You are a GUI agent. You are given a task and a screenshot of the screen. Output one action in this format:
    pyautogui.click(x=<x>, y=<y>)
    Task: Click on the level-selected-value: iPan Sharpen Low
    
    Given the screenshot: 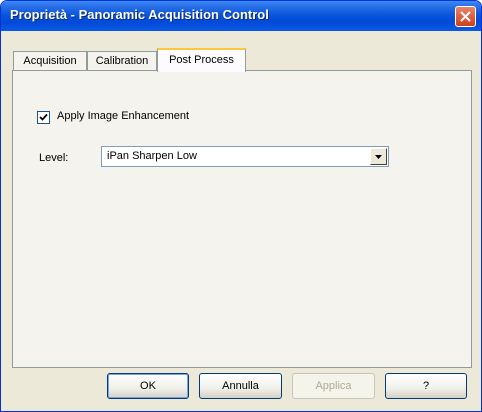 What is the action you would take?
    pyautogui.click(x=152, y=156)
    